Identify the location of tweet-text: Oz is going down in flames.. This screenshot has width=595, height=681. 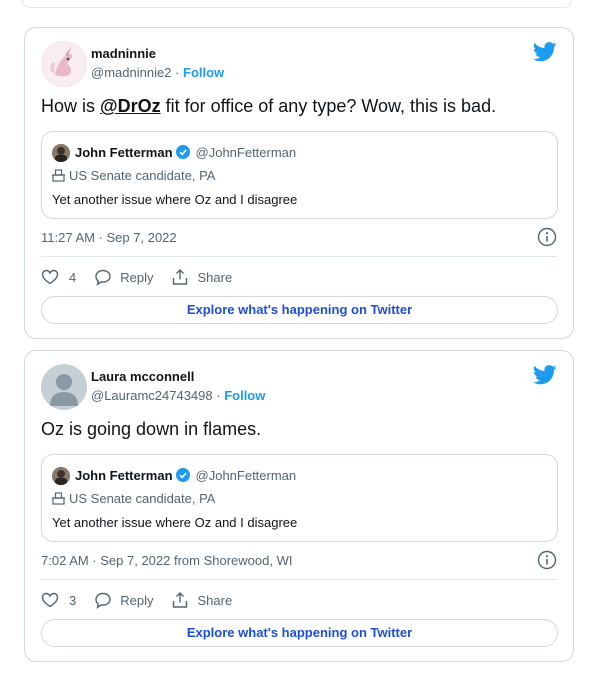
(151, 429).